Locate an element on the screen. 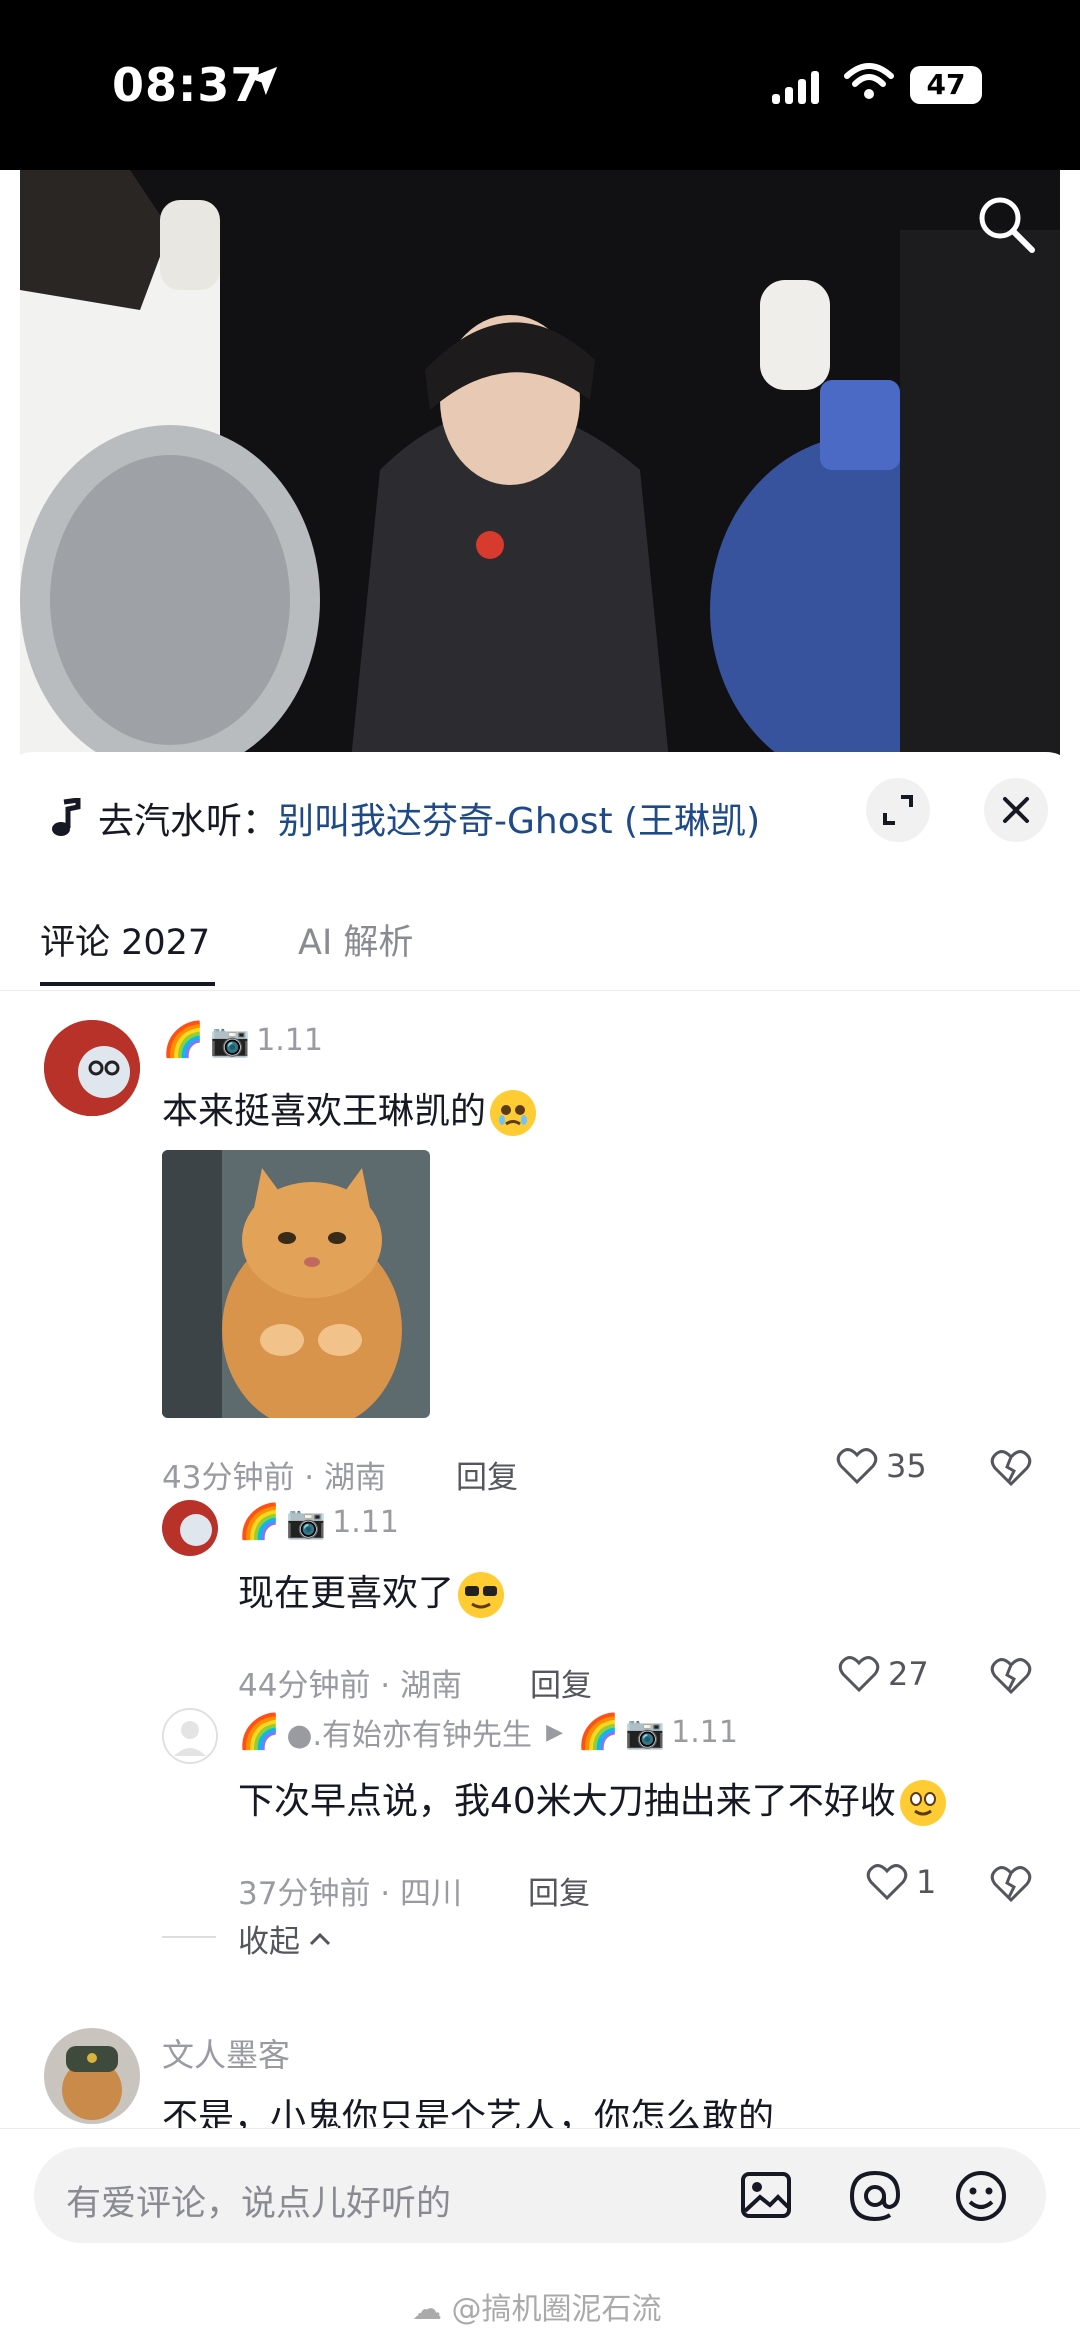 The height and width of the screenshot is (2348, 1080). target-user-suffix: 1.11 is located at coordinates (704, 1732).